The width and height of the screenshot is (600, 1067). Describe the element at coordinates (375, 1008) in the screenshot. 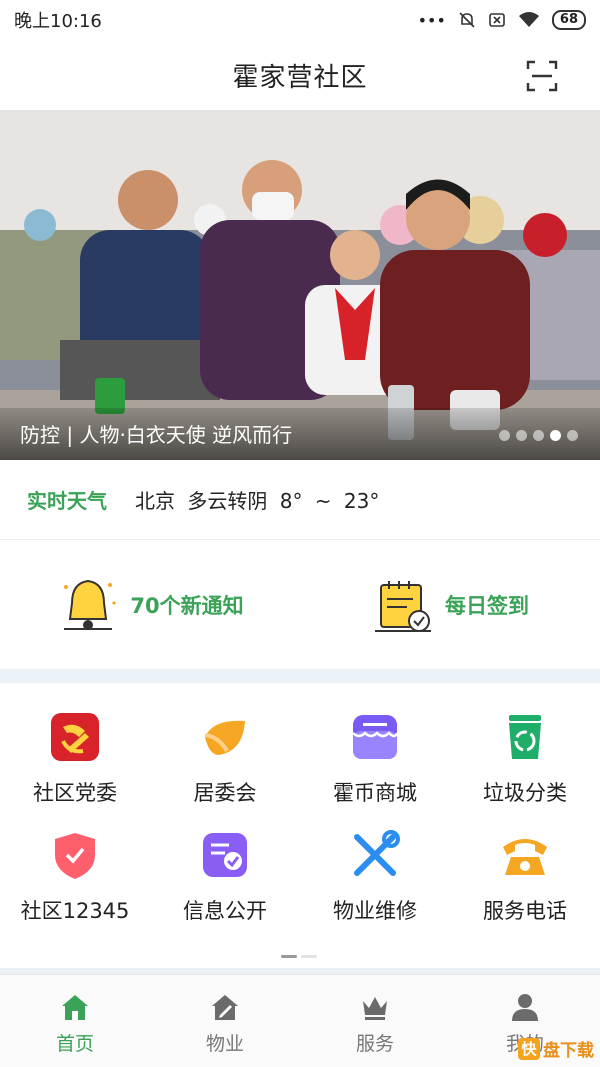

I see `crown-icon` at that location.